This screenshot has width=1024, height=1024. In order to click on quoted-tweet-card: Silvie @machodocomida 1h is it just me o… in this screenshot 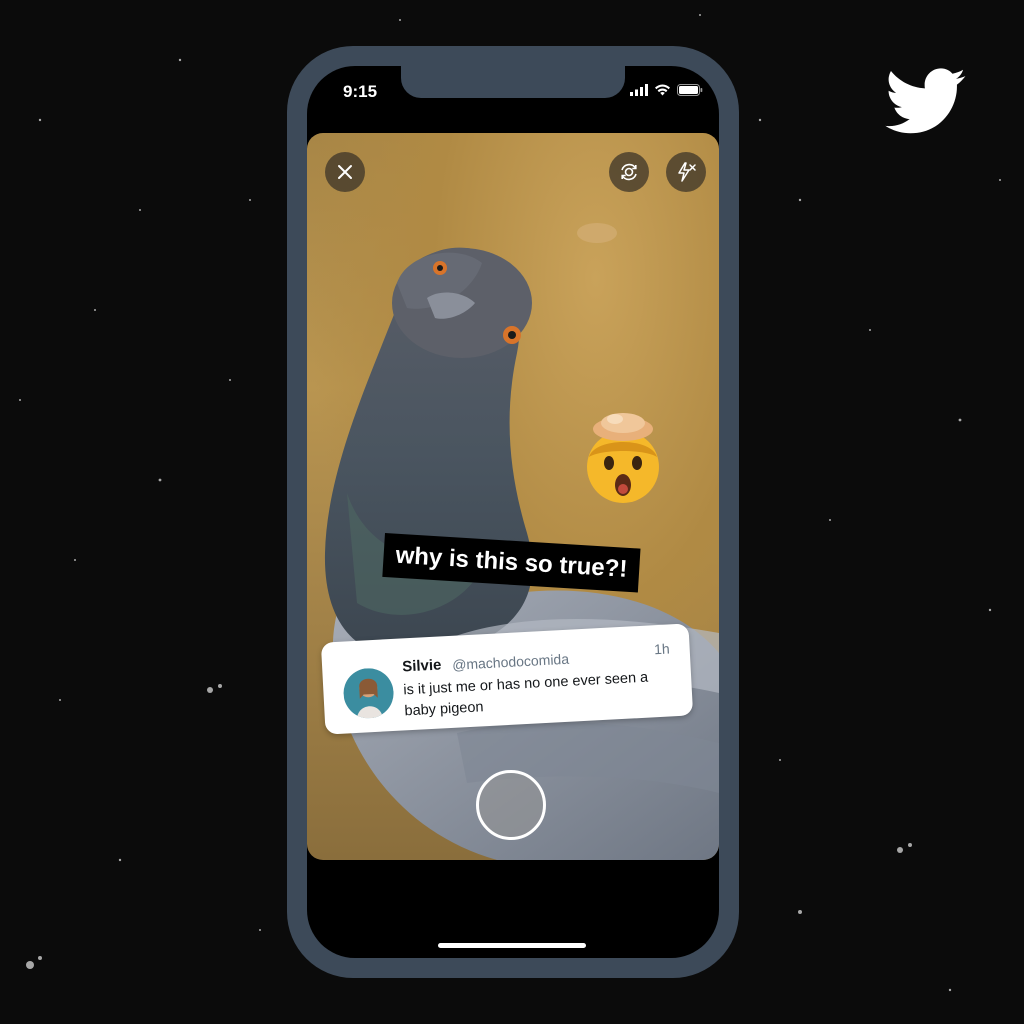, I will do `click(507, 679)`.